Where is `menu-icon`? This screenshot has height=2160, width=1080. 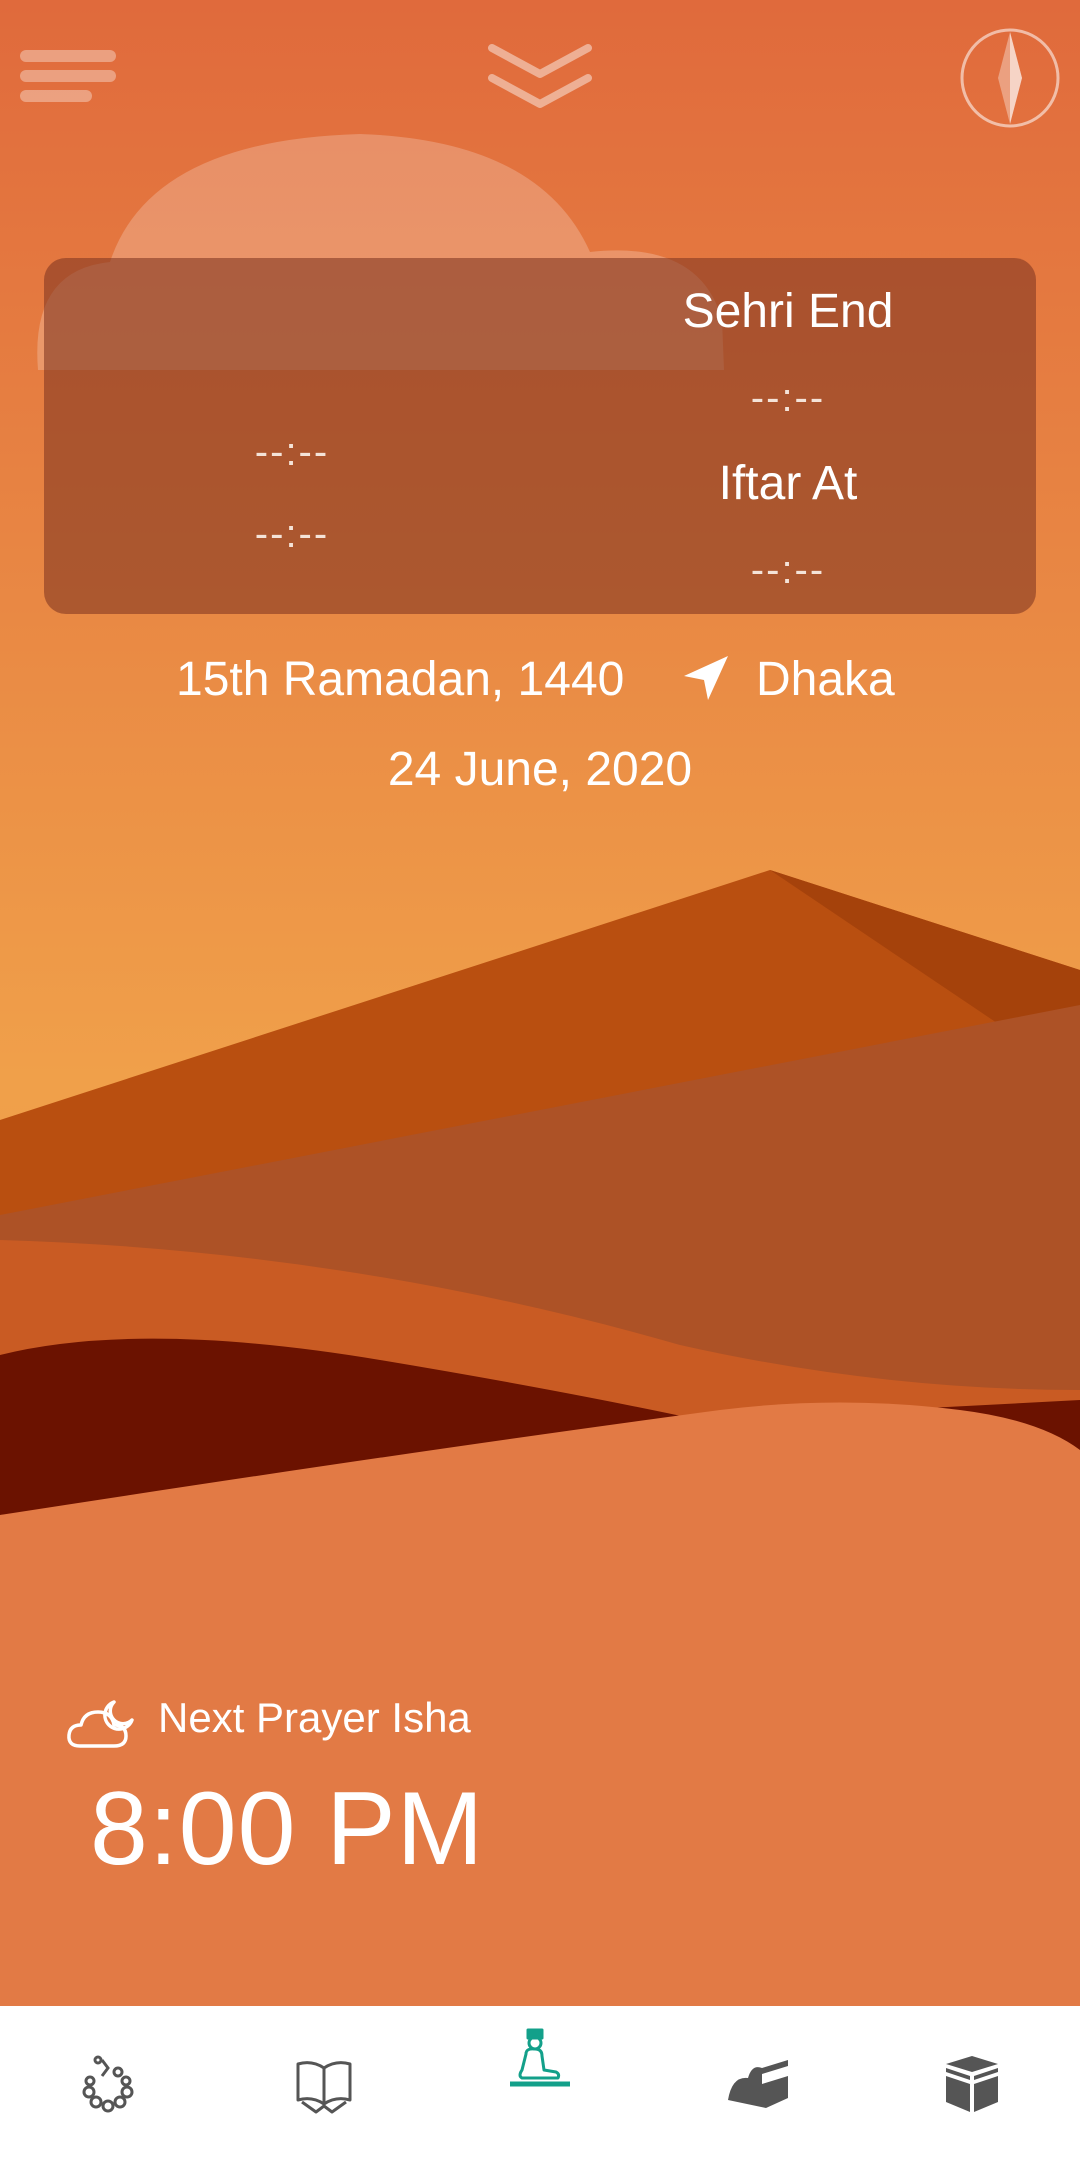
menu-icon is located at coordinates (68, 76).